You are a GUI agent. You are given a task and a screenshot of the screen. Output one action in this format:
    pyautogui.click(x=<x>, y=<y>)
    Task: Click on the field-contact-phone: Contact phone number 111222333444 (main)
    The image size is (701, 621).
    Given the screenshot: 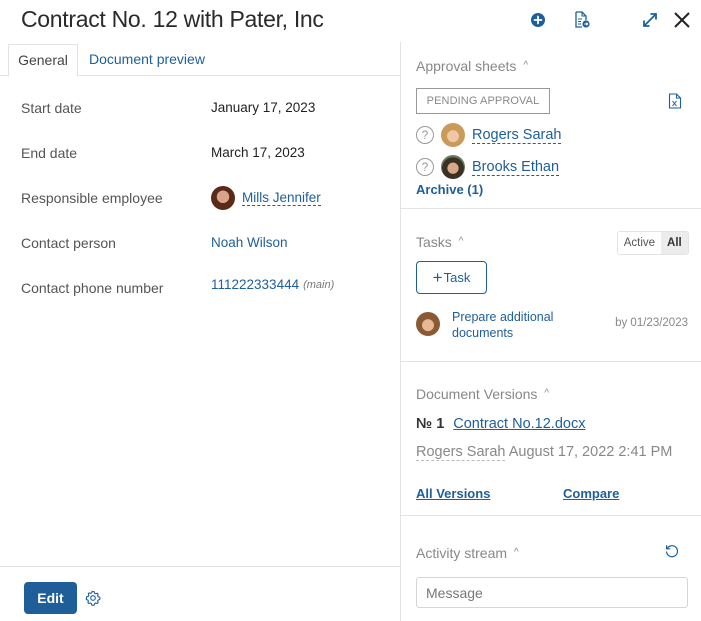 What is the action you would take?
    pyautogui.click(x=206, y=288)
    